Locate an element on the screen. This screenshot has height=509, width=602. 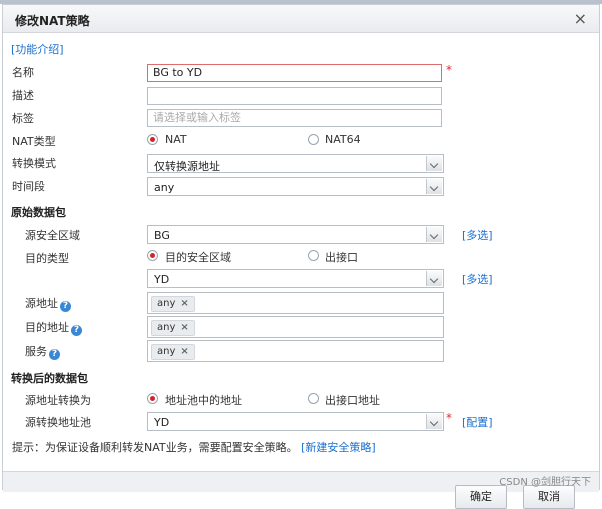
source-zone-value: BG is located at coordinates (162, 235).